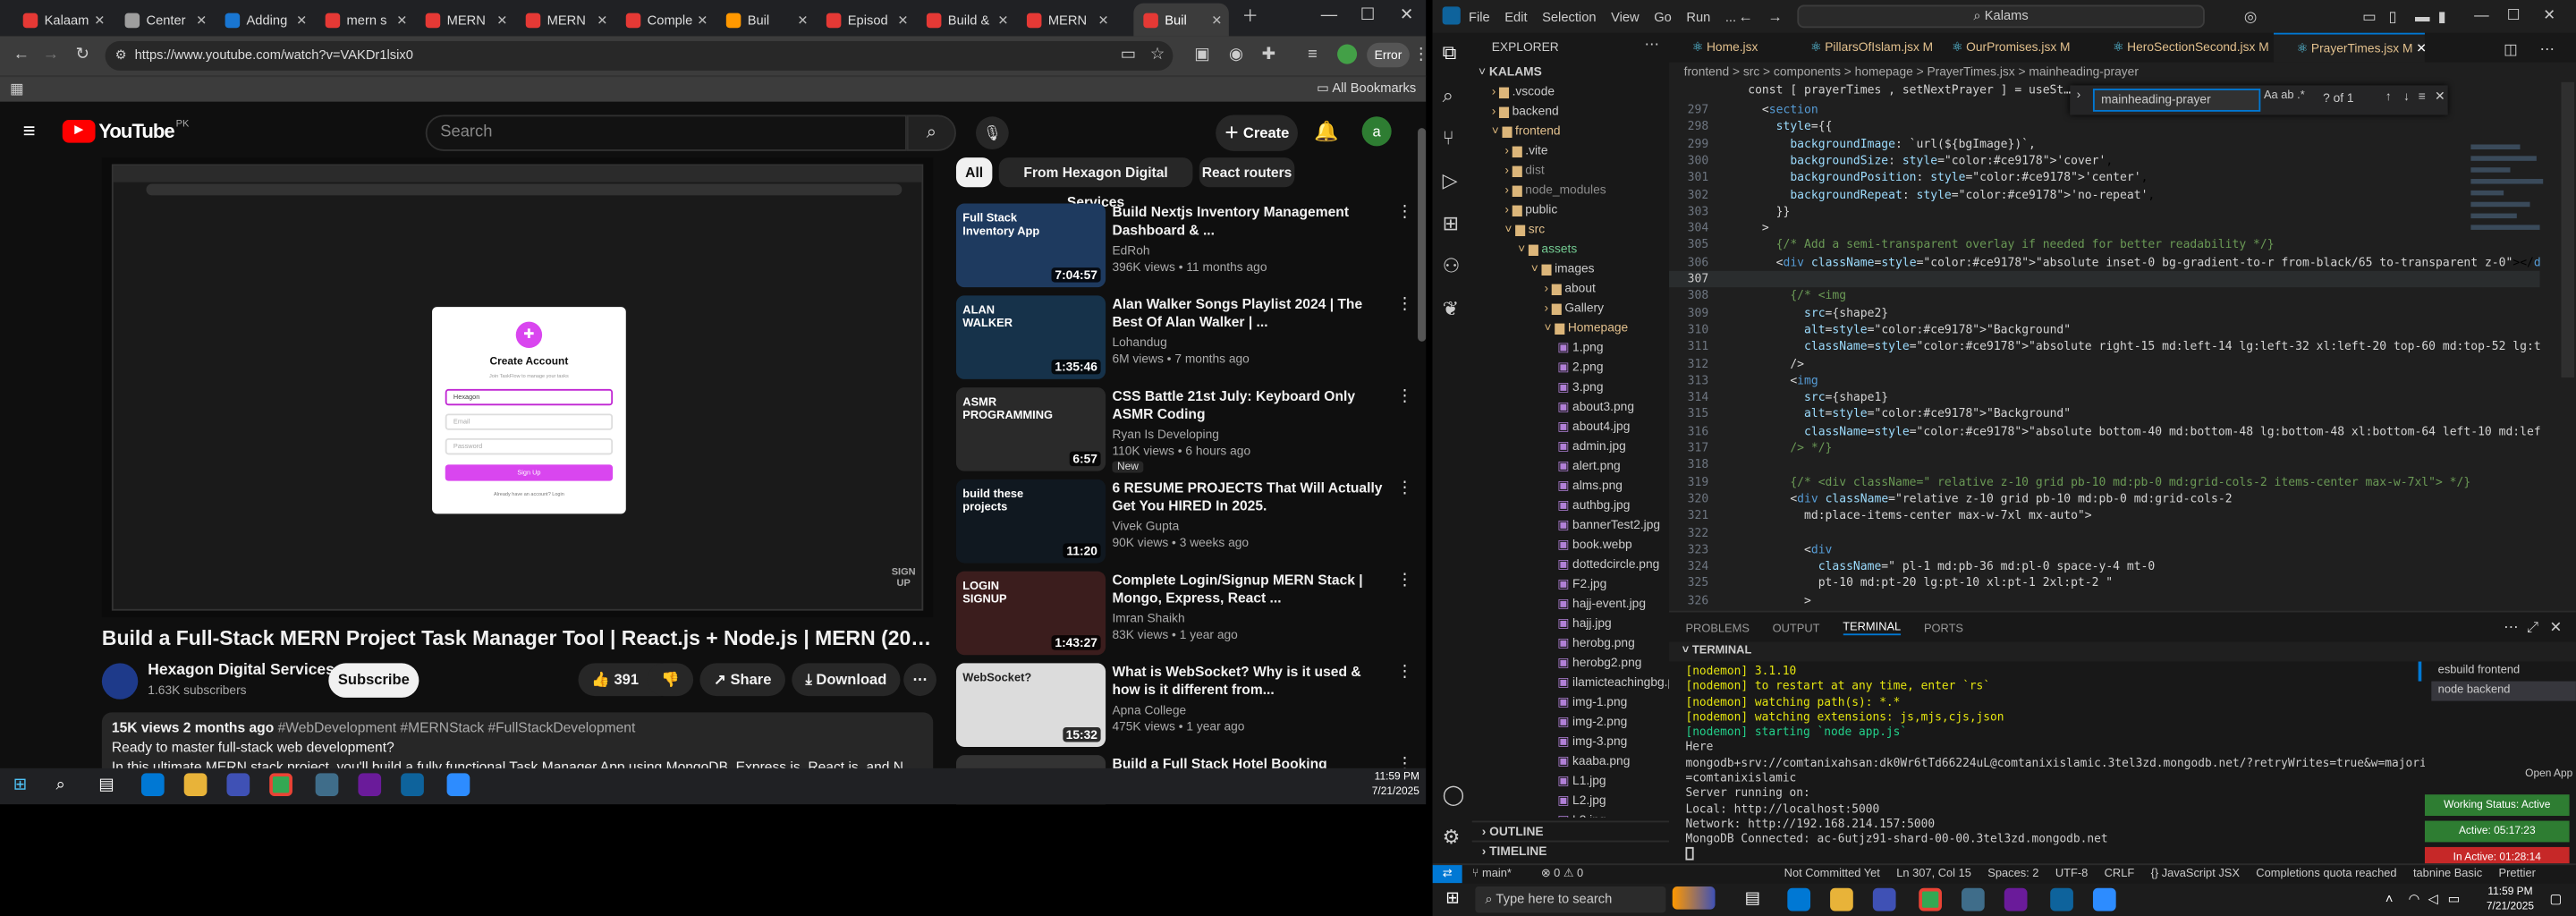  What do you see at coordinates (2447, 874) in the screenshot?
I see `status-item: tabnine Basic` at bounding box center [2447, 874].